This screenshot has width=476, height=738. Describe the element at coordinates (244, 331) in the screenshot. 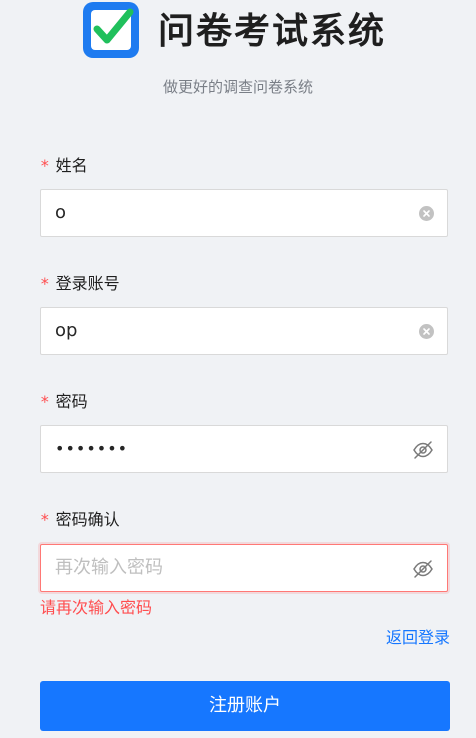

I see `account-field: op` at that location.